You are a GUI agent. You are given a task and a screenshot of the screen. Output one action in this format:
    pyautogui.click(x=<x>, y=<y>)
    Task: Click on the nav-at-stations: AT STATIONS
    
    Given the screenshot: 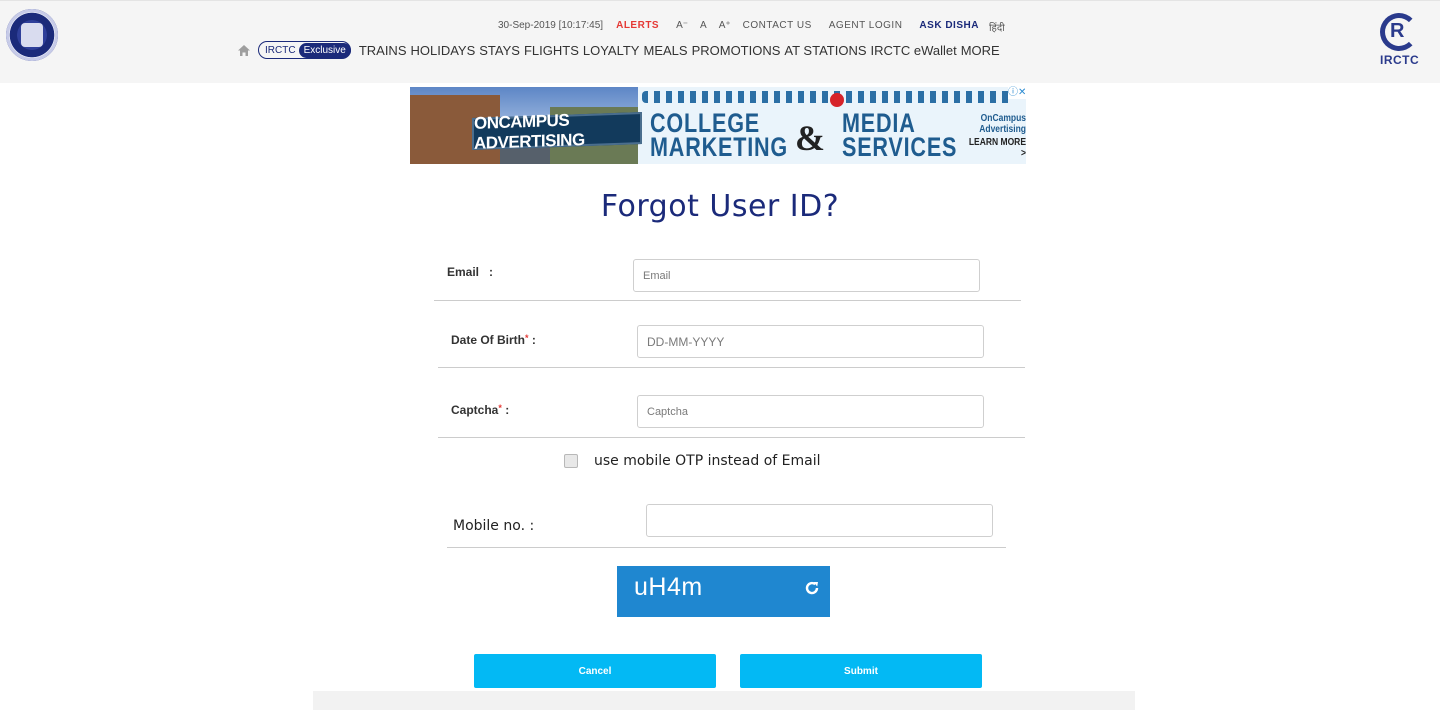 What is the action you would take?
    pyautogui.click(x=825, y=50)
    